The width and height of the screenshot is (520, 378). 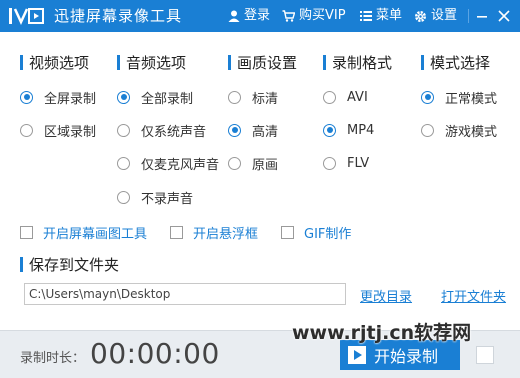 What do you see at coordinates (265, 132) in the screenshot?
I see `option-label: 高清` at bounding box center [265, 132].